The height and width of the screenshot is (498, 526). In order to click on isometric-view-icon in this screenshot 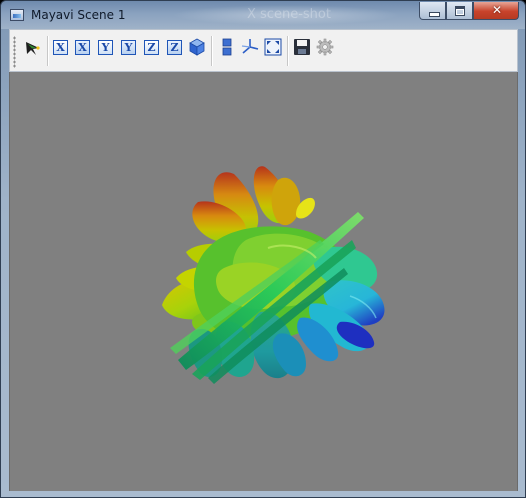, I will do `click(197, 47)`.